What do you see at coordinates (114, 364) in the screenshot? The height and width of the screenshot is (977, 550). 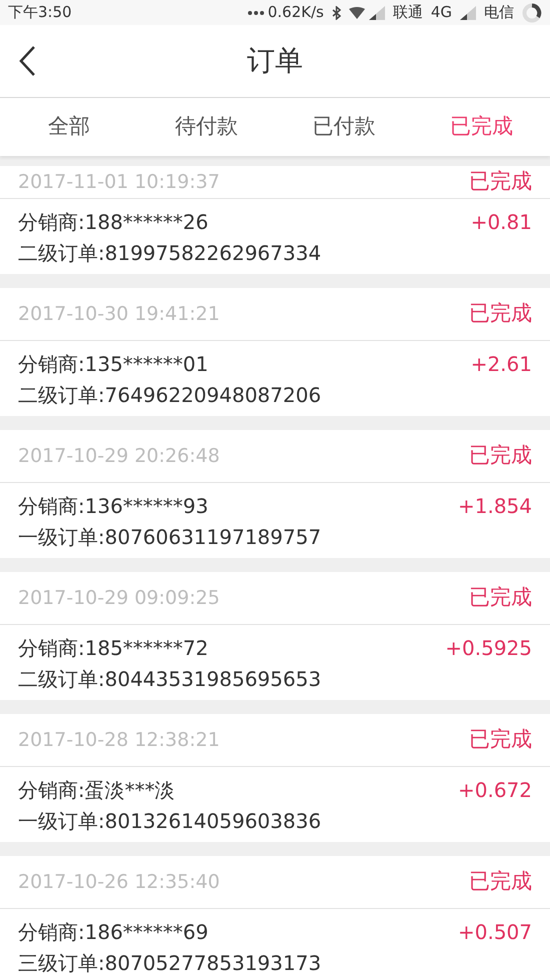 I see `distributor-label: 分销商:135******01` at bounding box center [114, 364].